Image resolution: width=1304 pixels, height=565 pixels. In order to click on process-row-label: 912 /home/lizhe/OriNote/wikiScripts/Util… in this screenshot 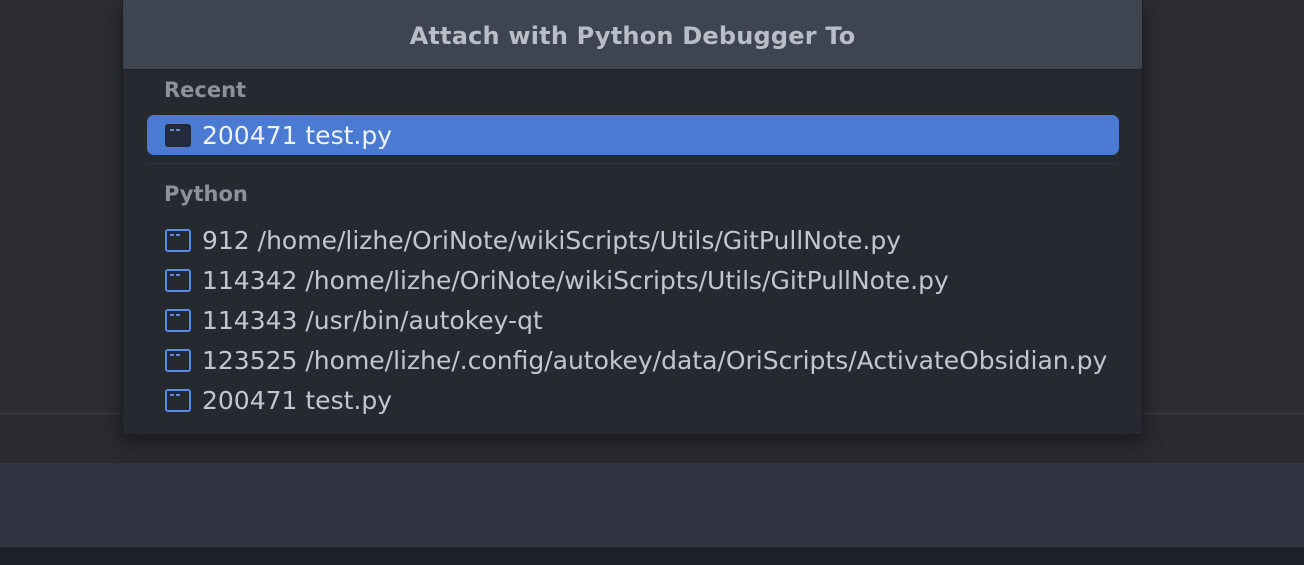, I will do `click(552, 240)`.